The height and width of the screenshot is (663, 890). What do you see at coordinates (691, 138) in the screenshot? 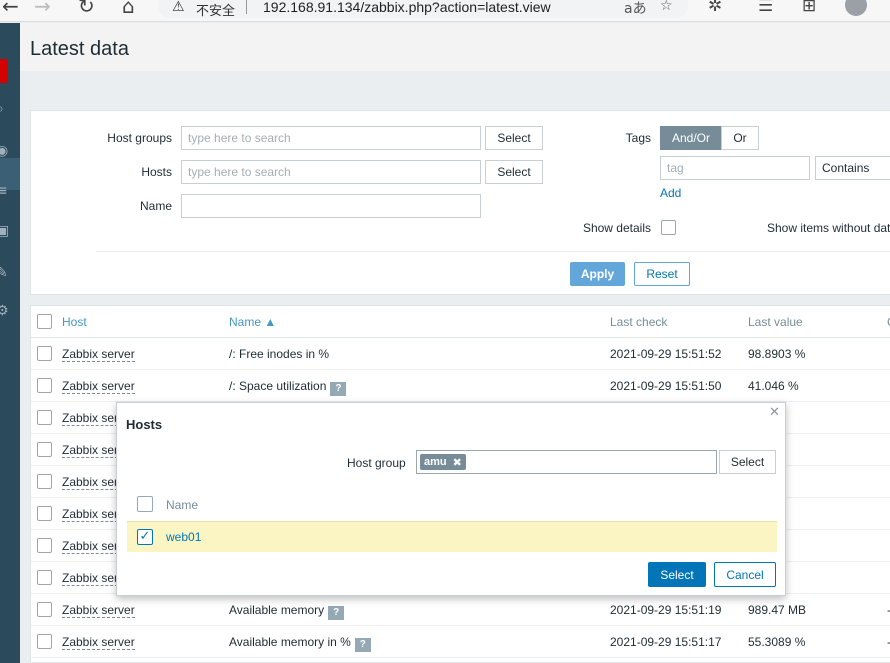
I see `tags-and-or-toggle: And/Or` at bounding box center [691, 138].